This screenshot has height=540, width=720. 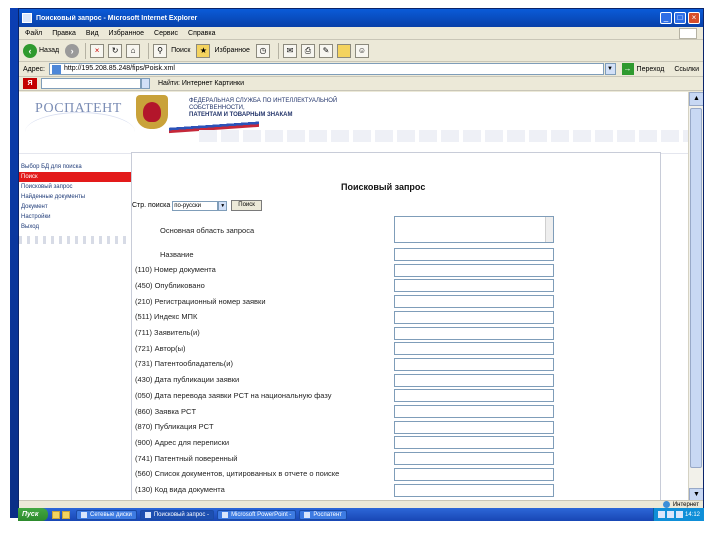 I want to click on nav-item-found-docs: Найденные документы, so click(x=75, y=197).